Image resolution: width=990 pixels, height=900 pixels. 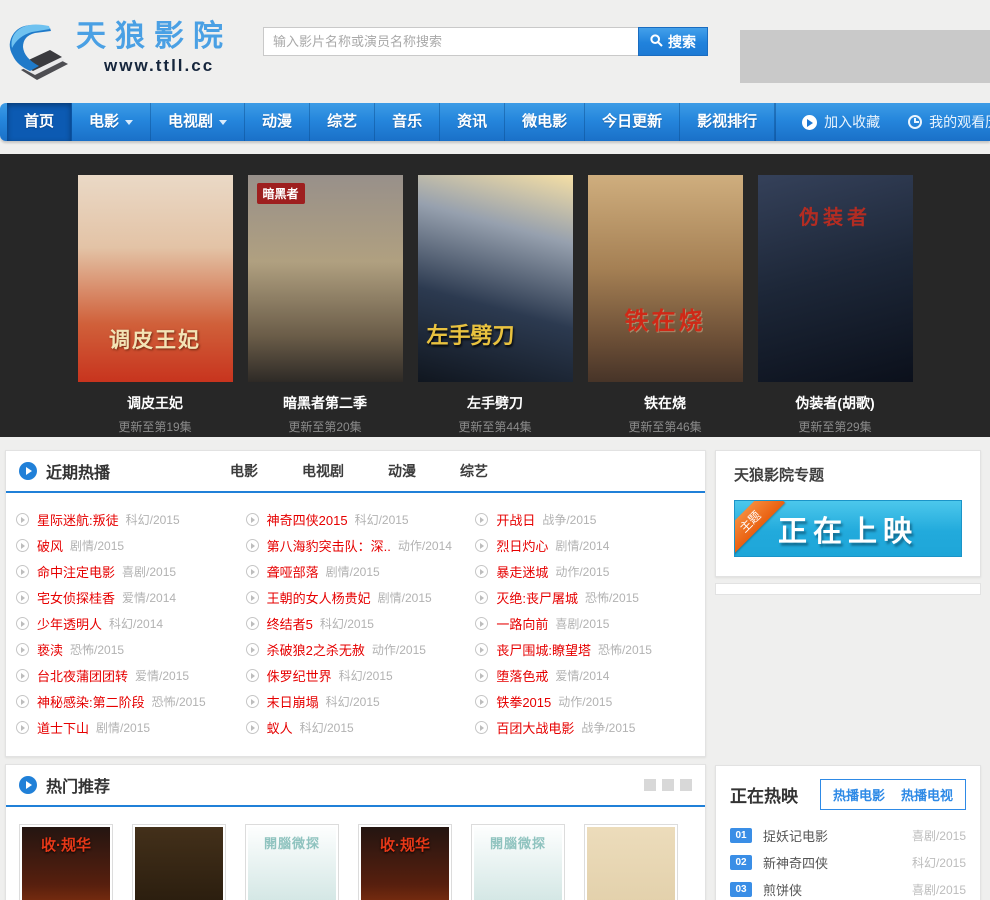 What do you see at coordinates (673, 41) in the screenshot?
I see `search-button: 搜索` at bounding box center [673, 41].